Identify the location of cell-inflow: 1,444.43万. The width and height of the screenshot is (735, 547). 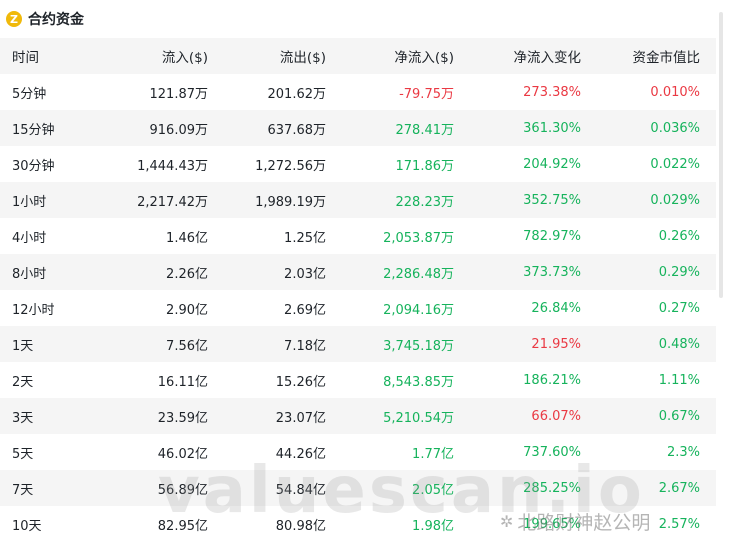
(172, 166).